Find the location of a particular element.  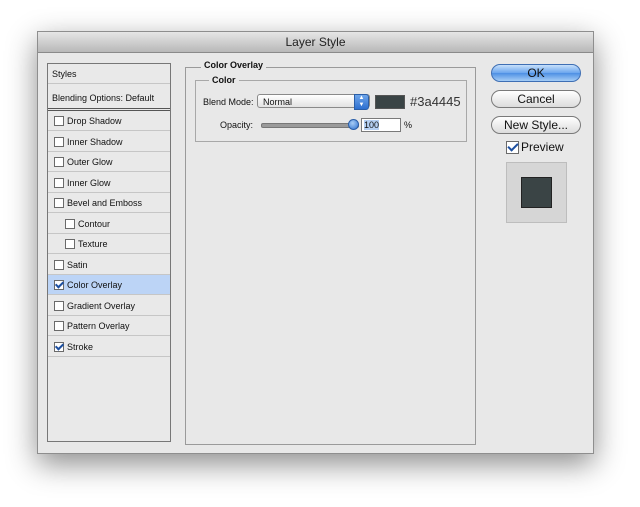

style-item-label: Color Overlay is located at coordinates (95, 285).